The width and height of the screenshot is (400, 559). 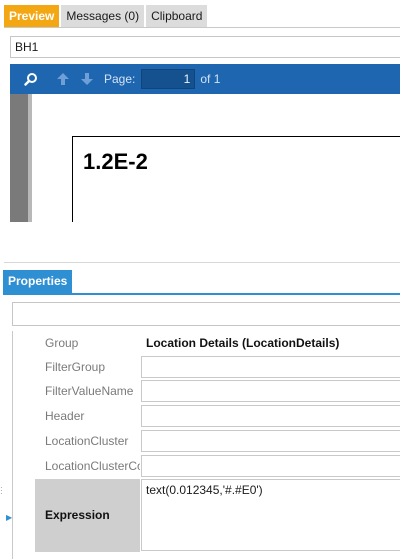 I want to click on property-row-group: Group Location Details (LocationDetails), so click(x=217, y=343).